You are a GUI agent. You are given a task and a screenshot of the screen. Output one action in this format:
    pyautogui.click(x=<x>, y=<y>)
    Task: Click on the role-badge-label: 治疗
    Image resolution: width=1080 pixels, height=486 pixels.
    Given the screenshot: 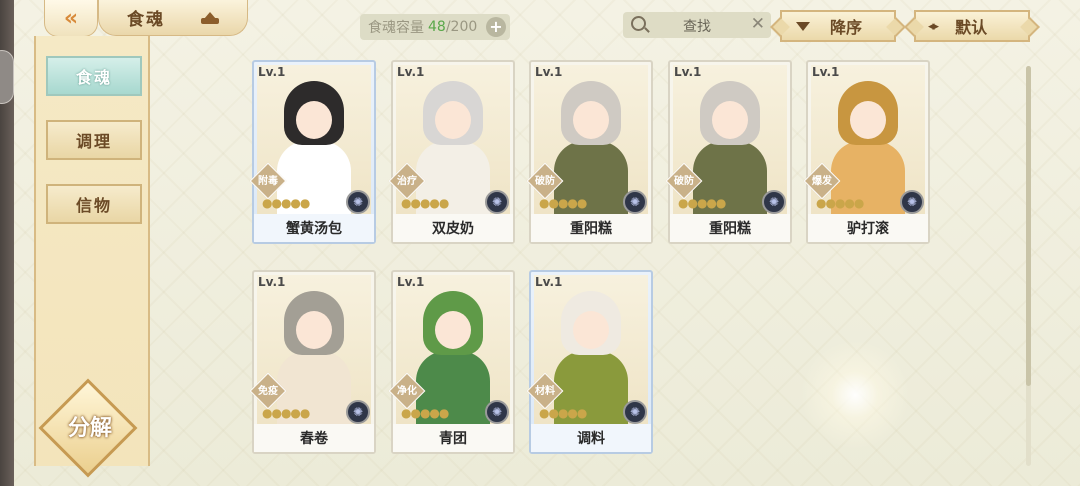 What is the action you would take?
    pyautogui.click(x=407, y=181)
    